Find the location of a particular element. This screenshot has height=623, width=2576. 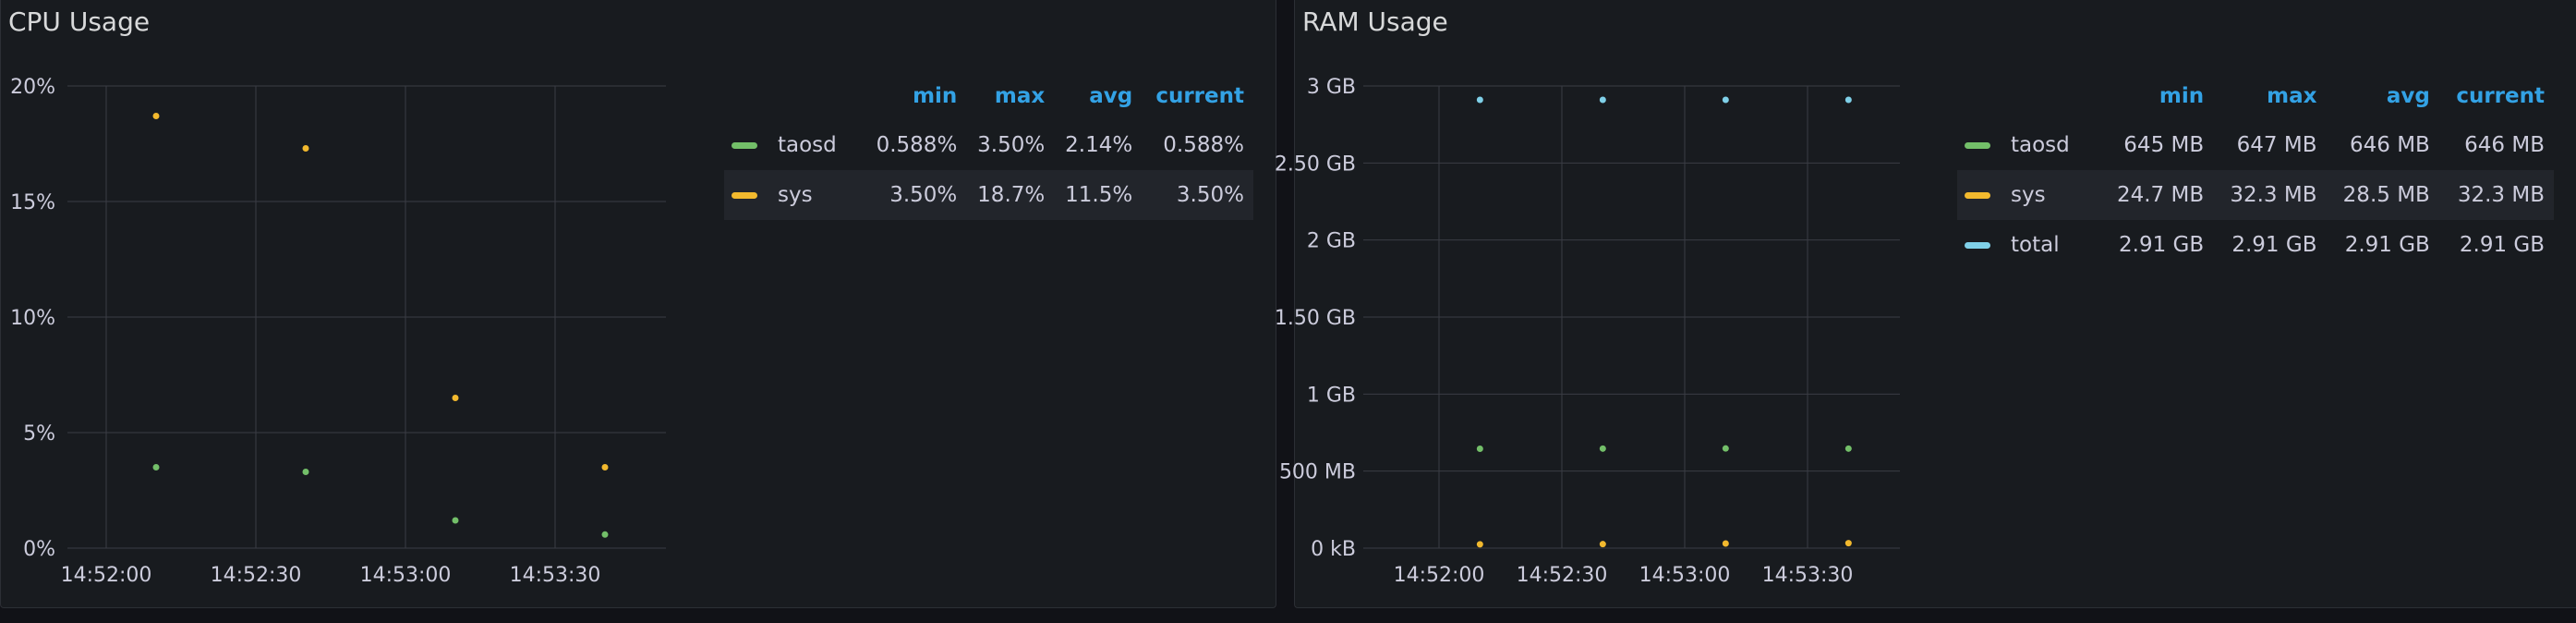

legend-value-max: 32.3 MB is located at coordinates (2270, 195).